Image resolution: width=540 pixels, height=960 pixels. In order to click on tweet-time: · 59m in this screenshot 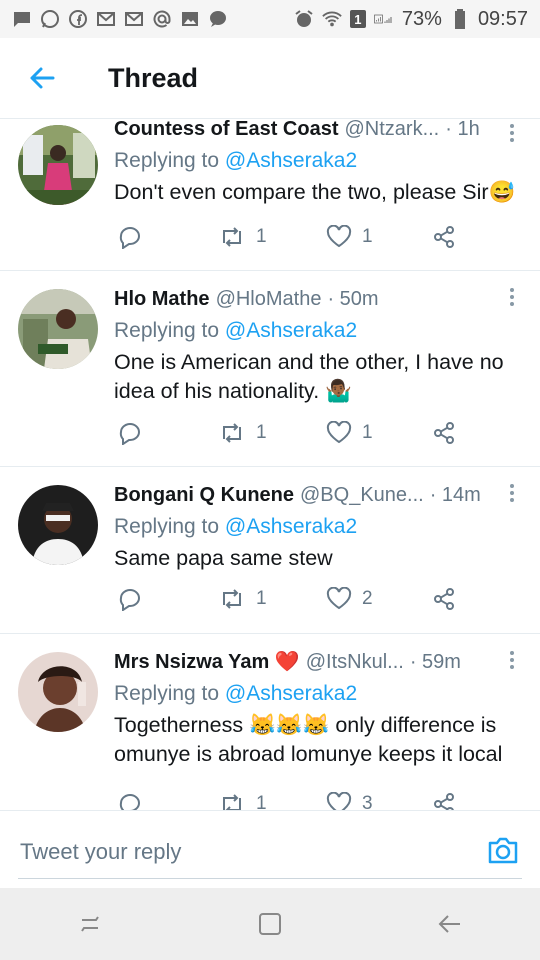, I will do `click(435, 662)`.